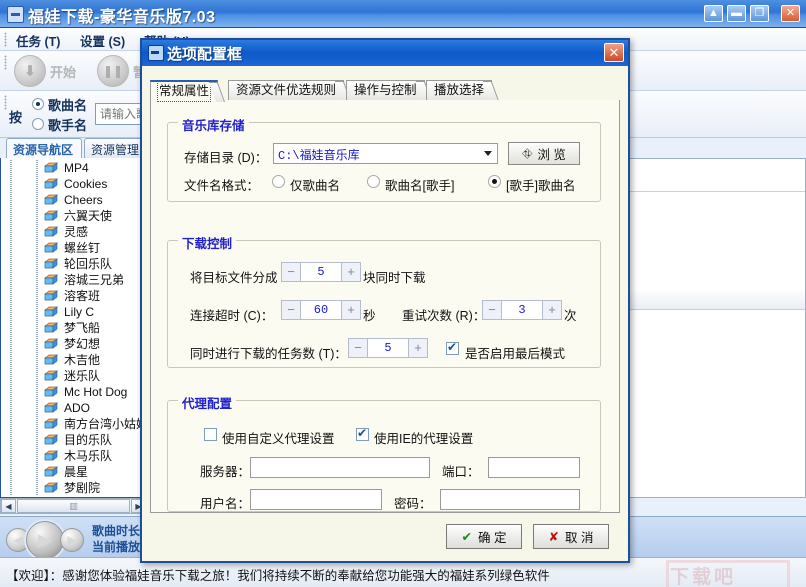 This screenshot has width=806, height=587. What do you see at coordinates (38, 40) in the screenshot?
I see `menu-item-tasks: 任务 (T)` at bounding box center [38, 40].